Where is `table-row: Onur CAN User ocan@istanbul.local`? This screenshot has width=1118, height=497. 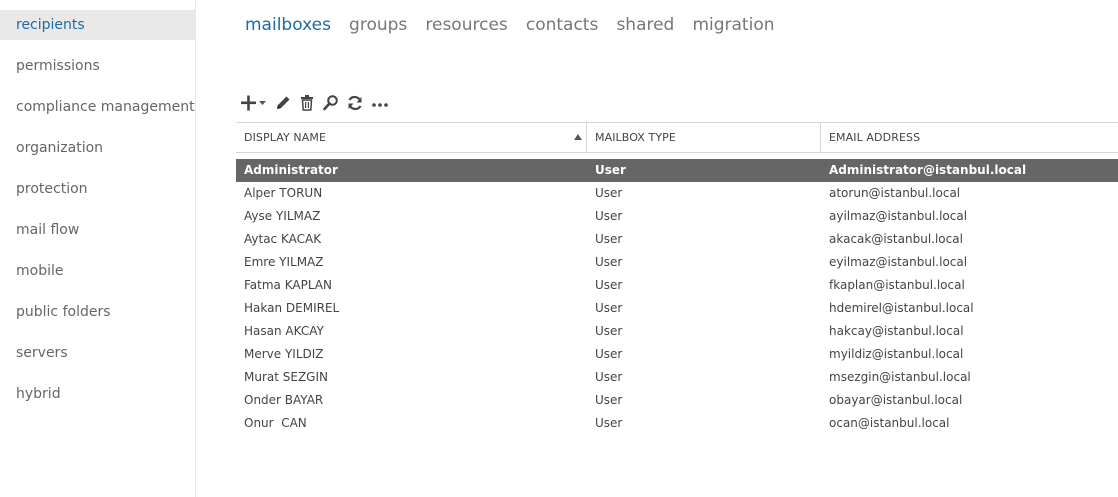
table-row: Onur CAN User ocan@istanbul.local is located at coordinates (677, 423).